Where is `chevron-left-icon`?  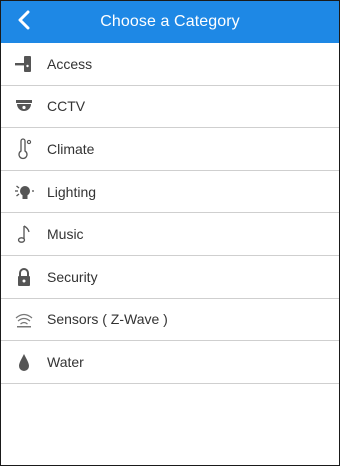 chevron-left-icon is located at coordinates (24, 22).